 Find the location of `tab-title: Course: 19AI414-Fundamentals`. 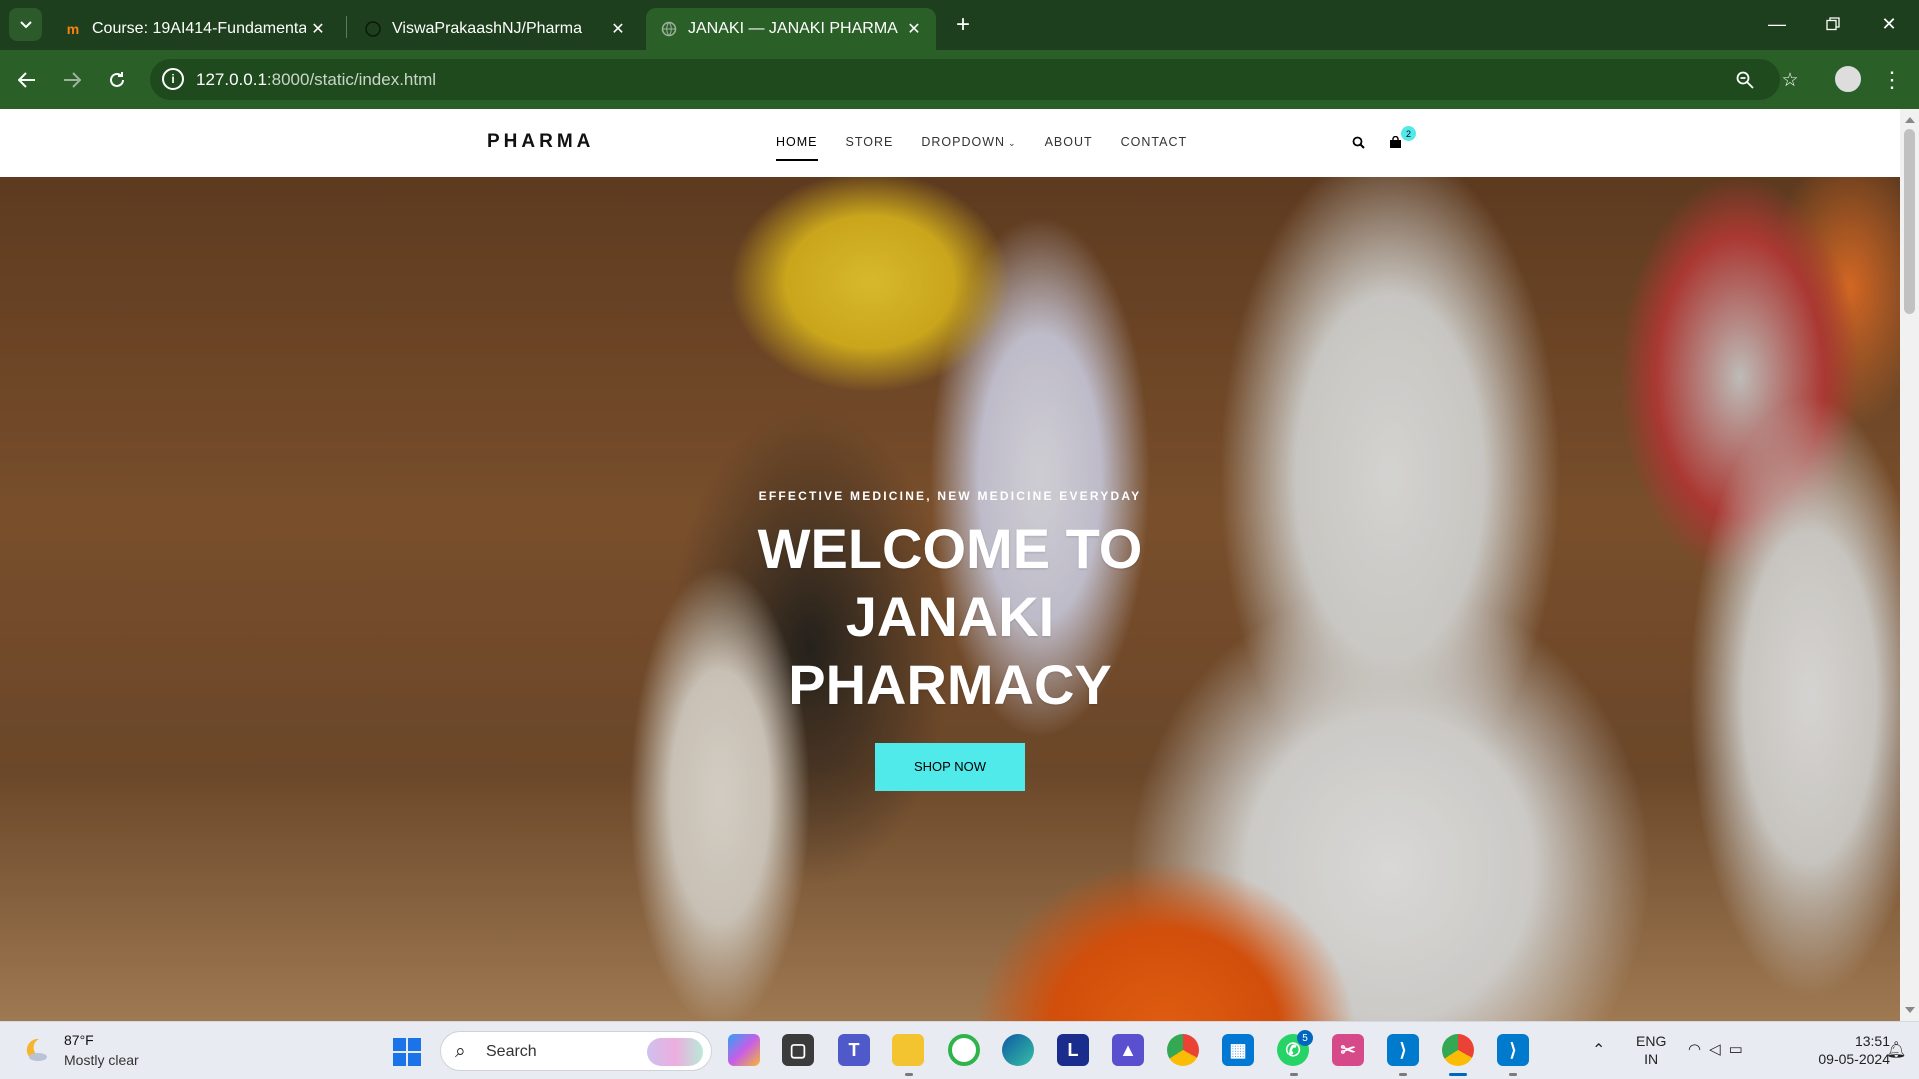

tab-title: Course: 19AI414-Fundamentals is located at coordinates (199, 28).